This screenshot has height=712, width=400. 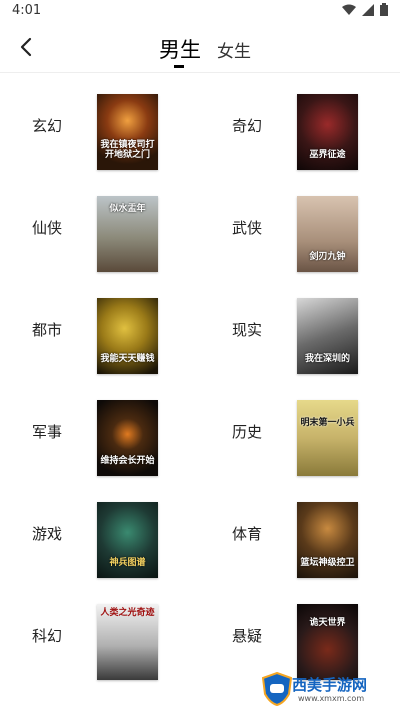 What do you see at coordinates (47, 330) in the screenshot?
I see `category-label: 都市` at bounding box center [47, 330].